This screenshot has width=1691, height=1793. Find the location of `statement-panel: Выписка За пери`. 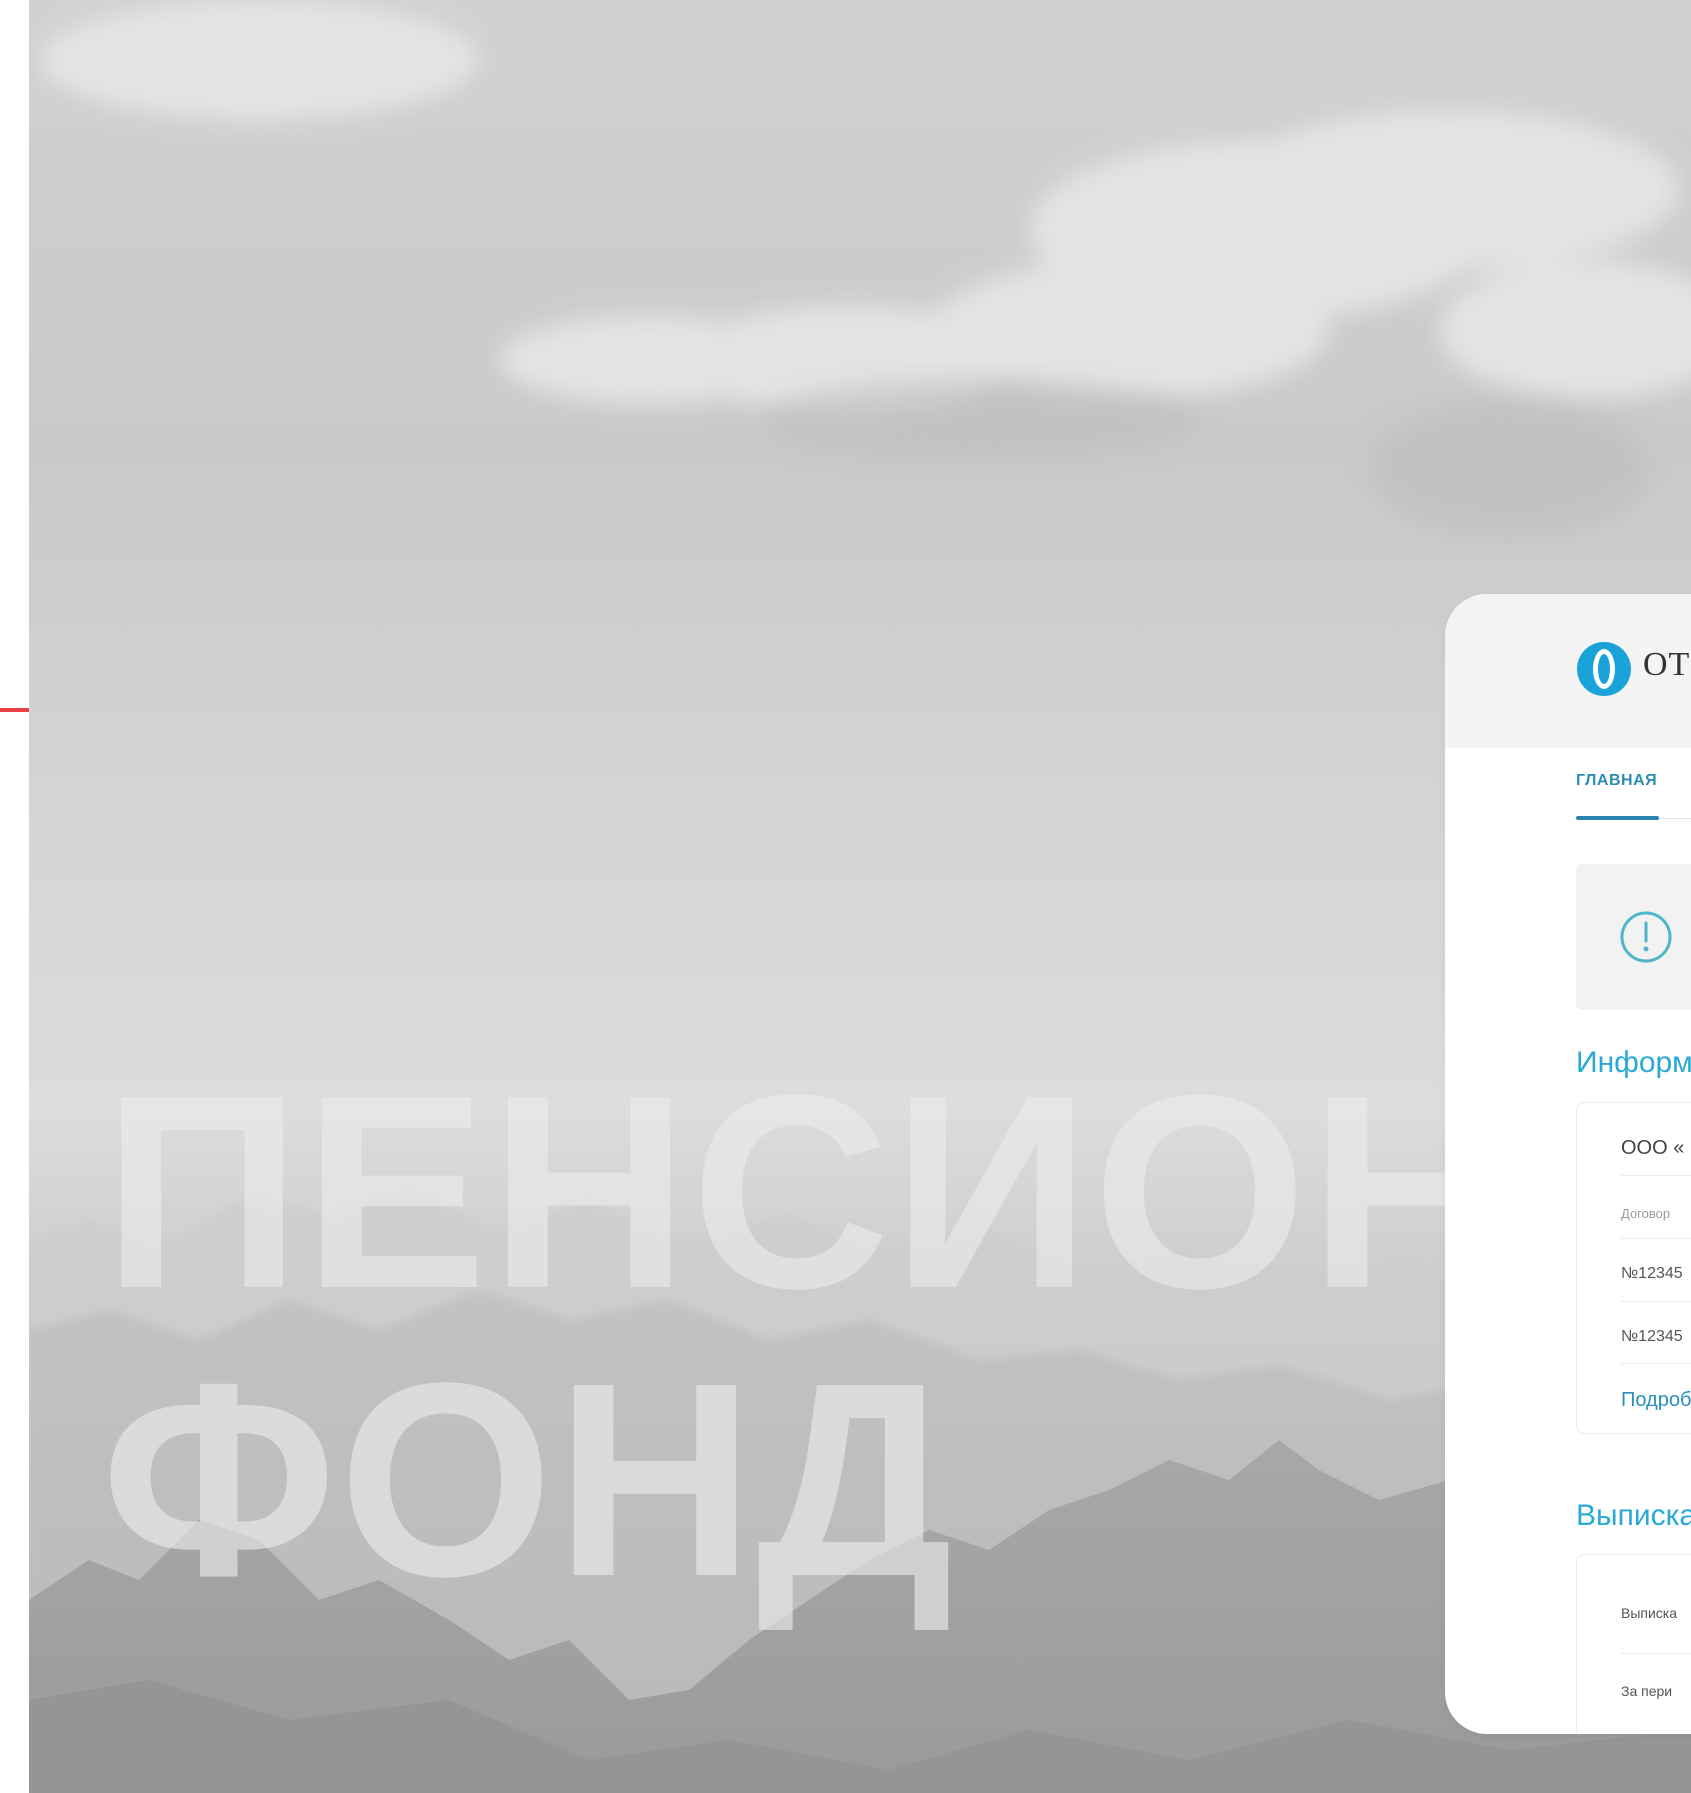

statement-panel: Выписка За пери is located at coordinates (1633, 1644).